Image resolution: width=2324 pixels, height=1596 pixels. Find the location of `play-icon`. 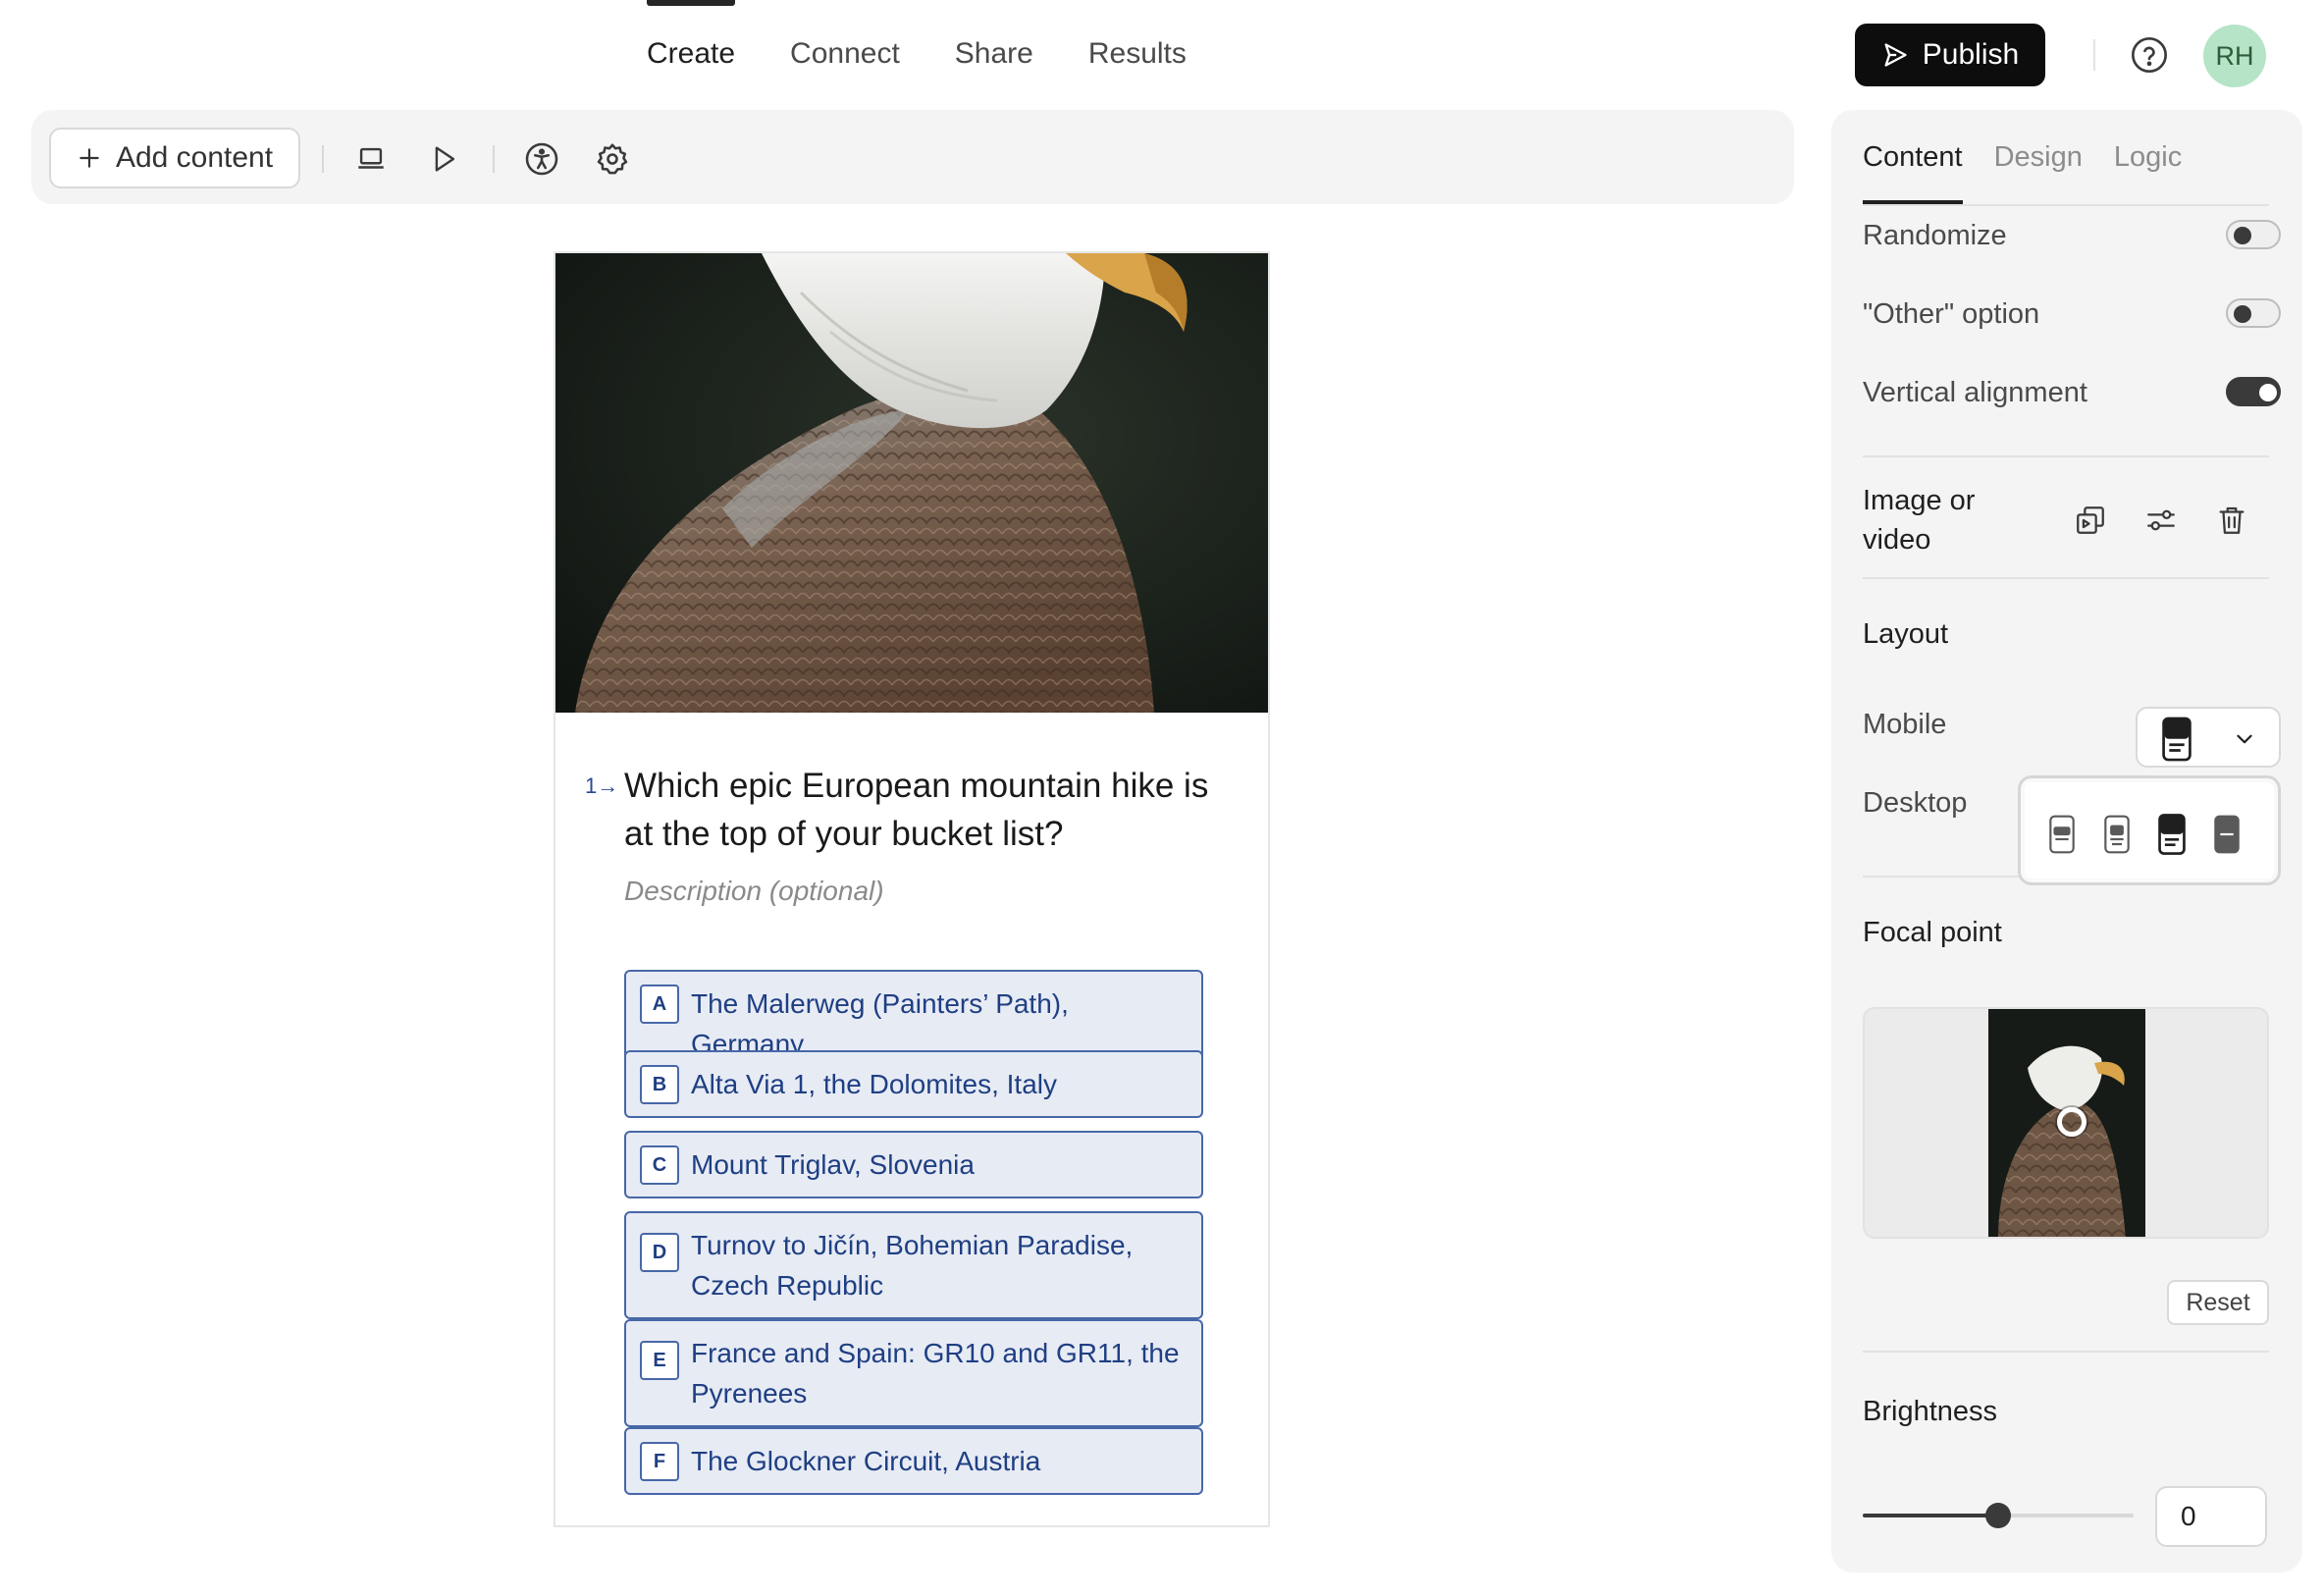

play-icon is located at coordinates (444, 159).